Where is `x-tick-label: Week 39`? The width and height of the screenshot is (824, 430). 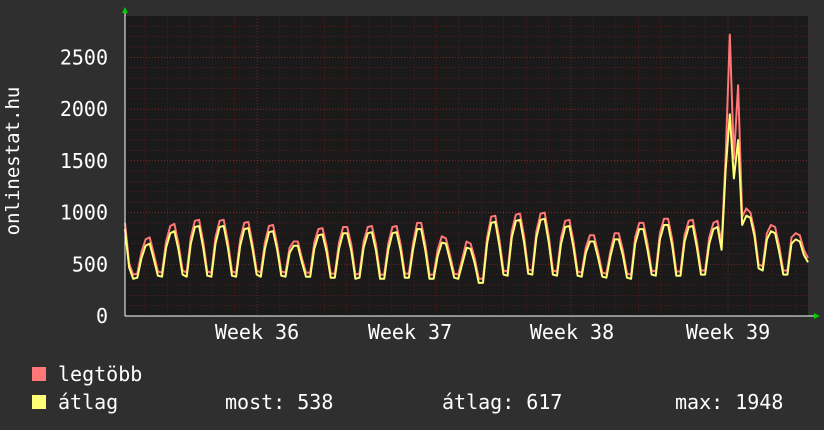 x-tick-label: Week 39 is located at coordinates (728, 332).